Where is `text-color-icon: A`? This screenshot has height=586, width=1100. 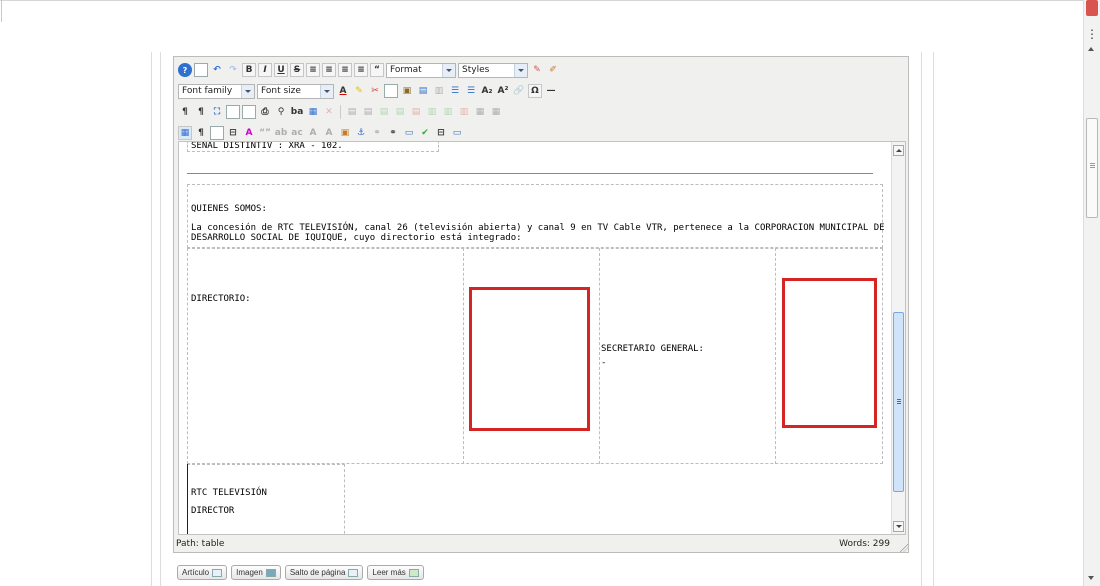
text-color-icon: A is located at coordinates (343, 91).